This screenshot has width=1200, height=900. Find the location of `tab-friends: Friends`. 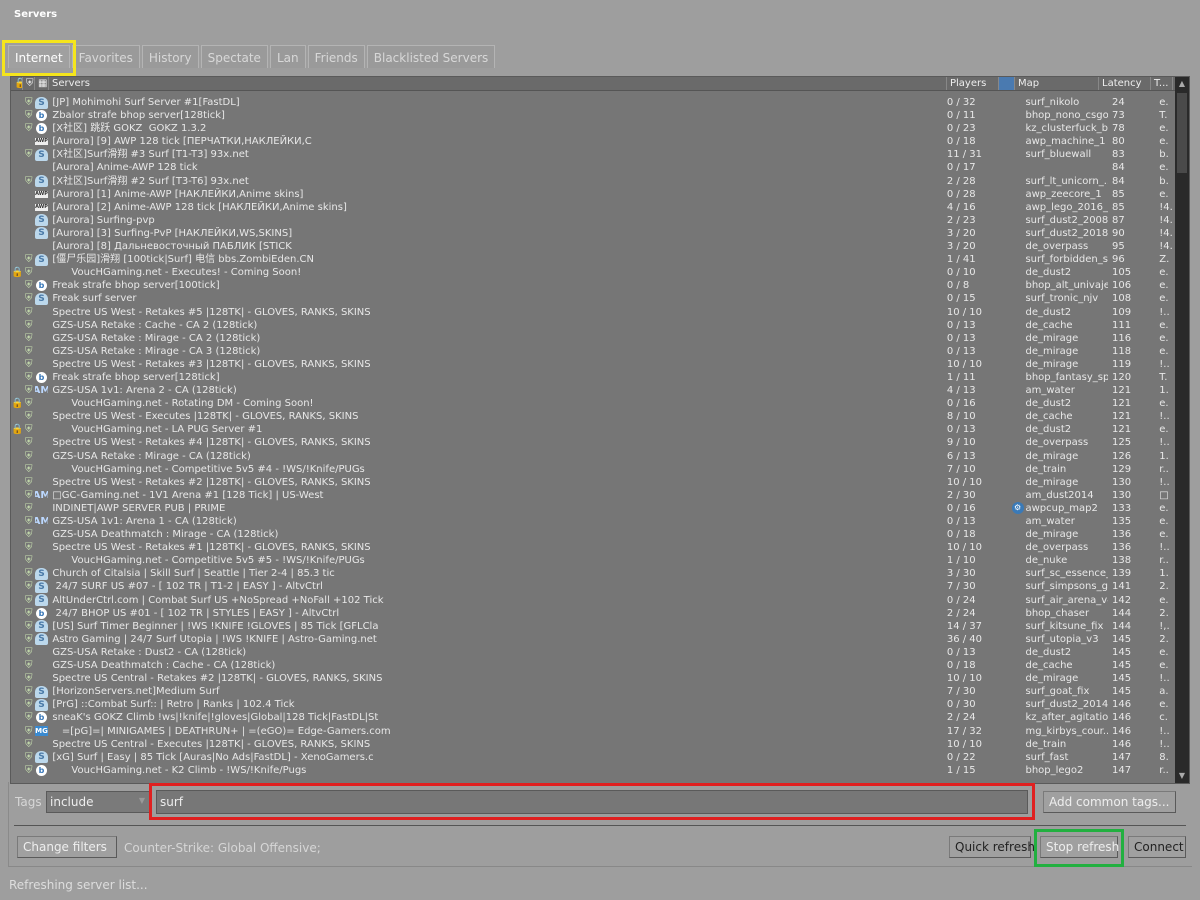

tab-friends: Friends is located at coordinates (336, 56).